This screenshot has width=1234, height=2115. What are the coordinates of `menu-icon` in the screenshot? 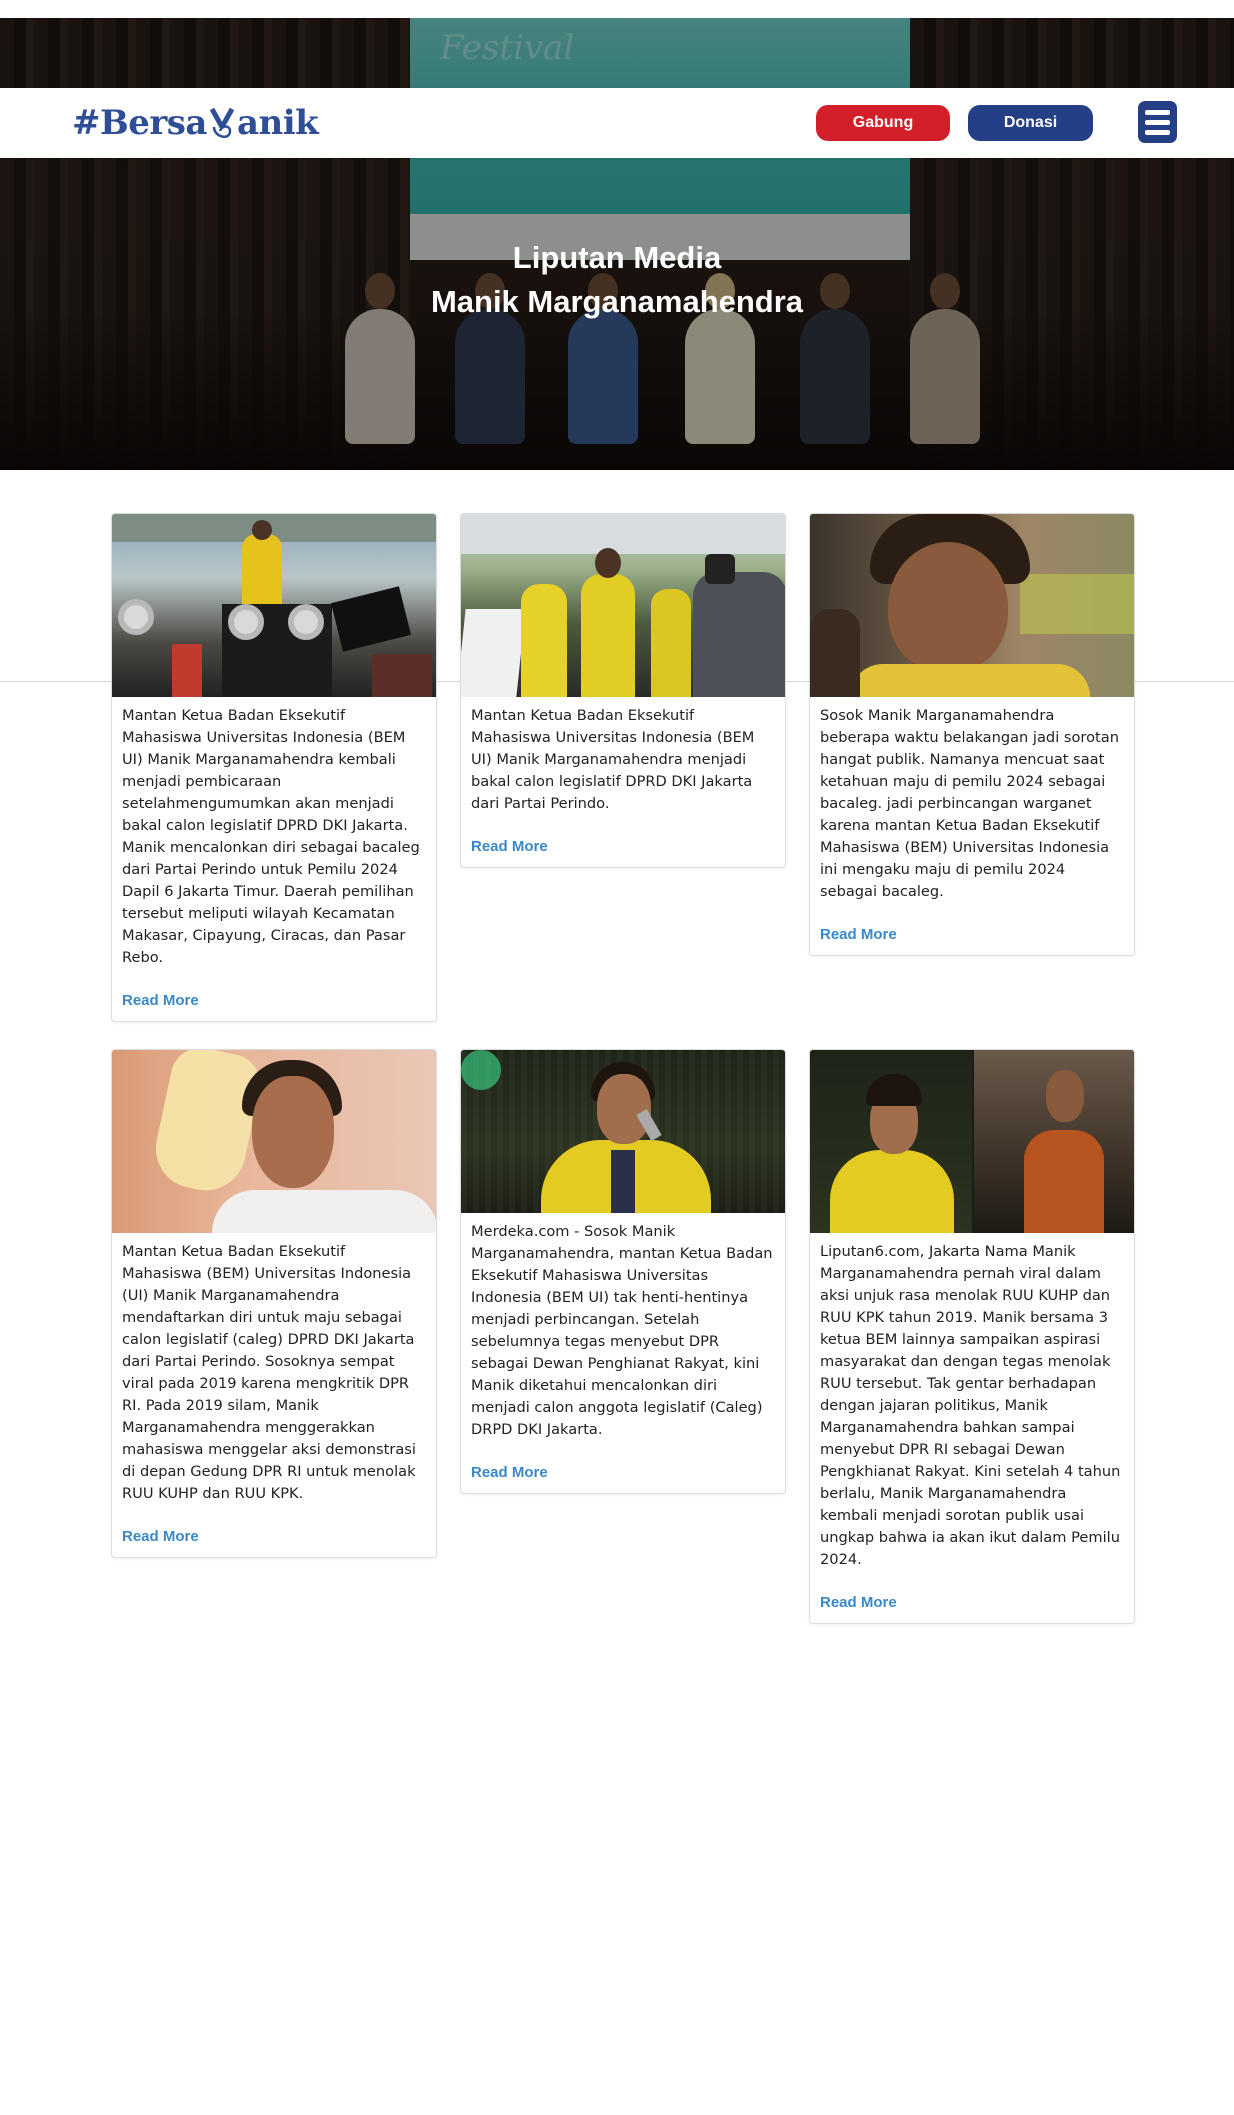 It's located at (1157, 122).